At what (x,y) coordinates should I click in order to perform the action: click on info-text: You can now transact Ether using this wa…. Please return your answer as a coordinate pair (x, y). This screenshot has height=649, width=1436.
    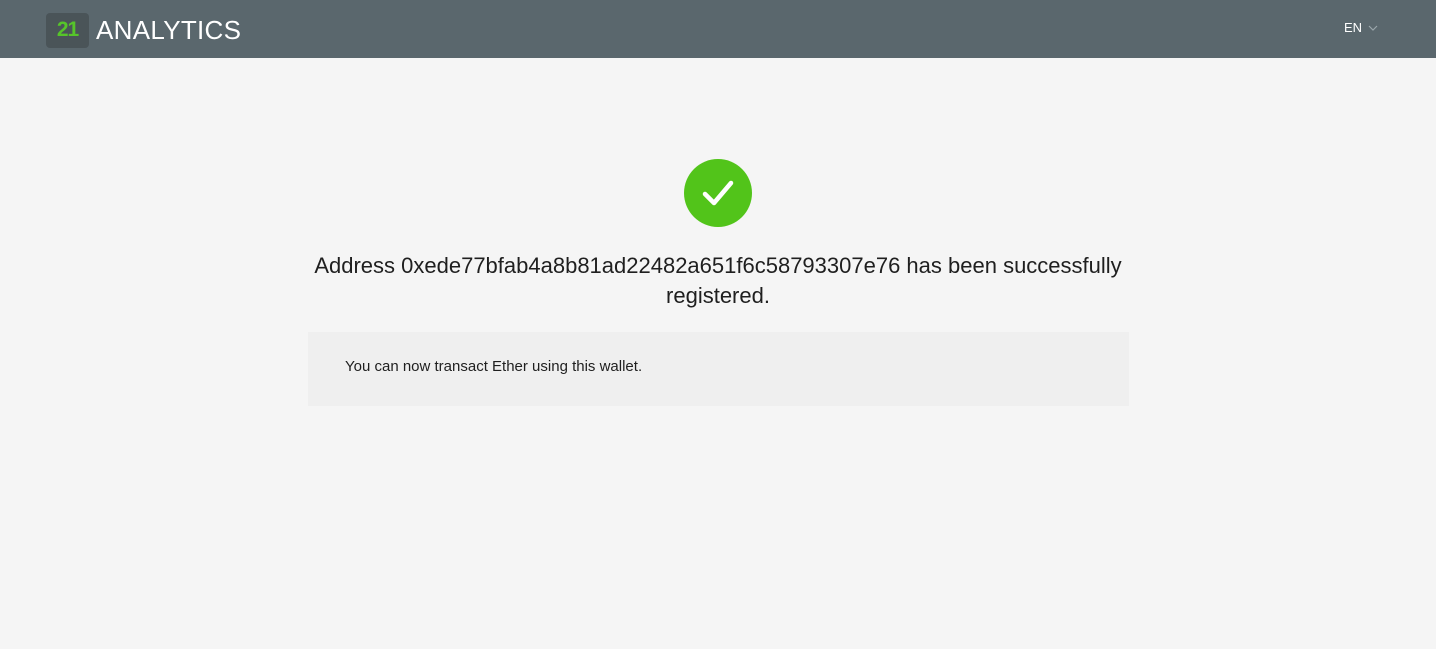
    Looking at the image, I should click on (494, 366).